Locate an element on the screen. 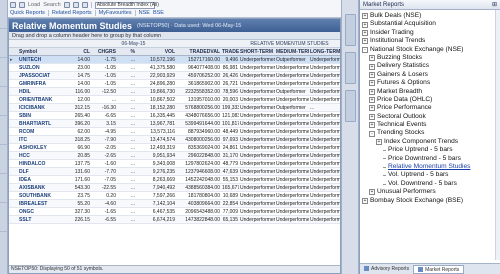  tree-item: + Bombay Stock Exchange (BSE) is located at coordinates (429, 201).